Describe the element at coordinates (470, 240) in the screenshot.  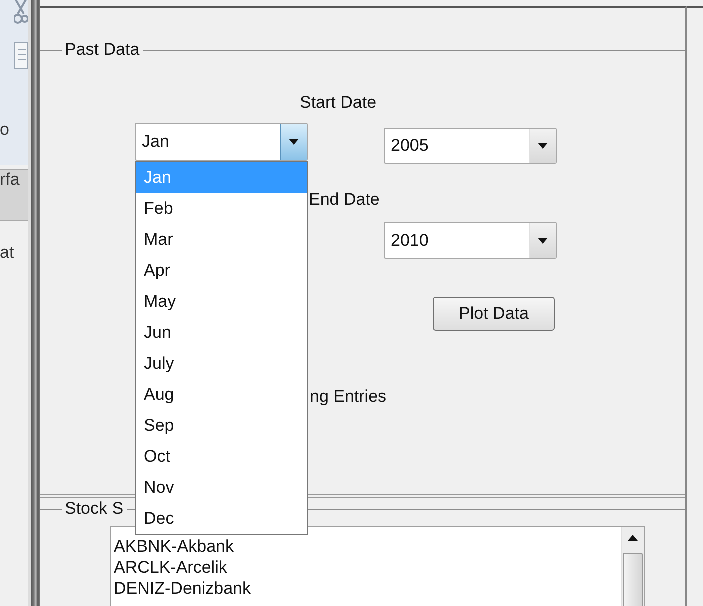
I see `dropdown: 2010` at that location.